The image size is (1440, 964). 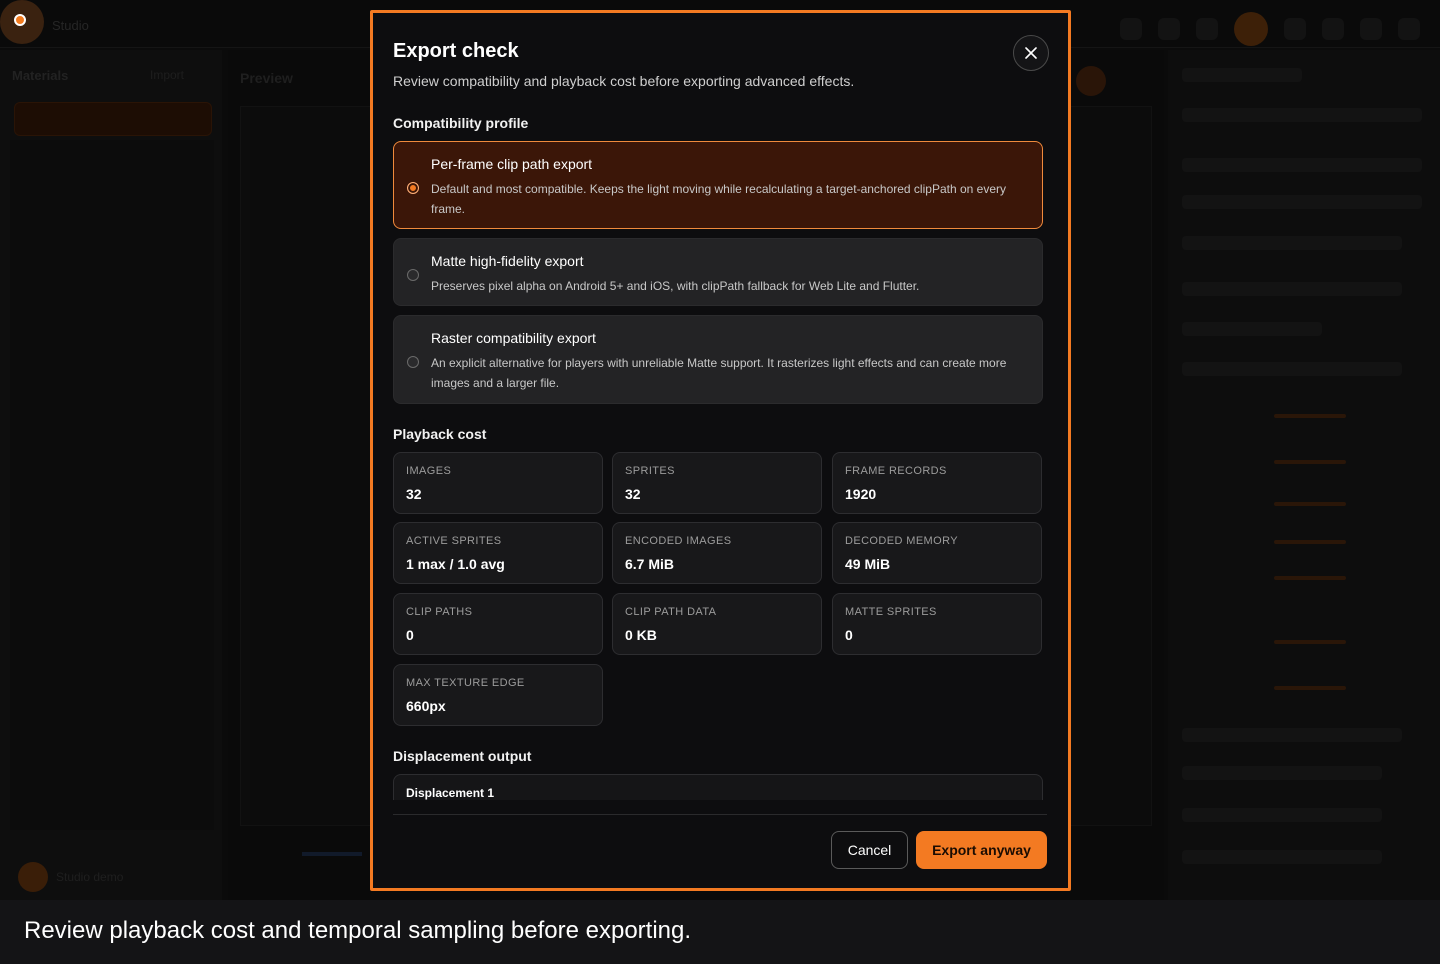 What do you see at coordinates (456, 51) in the screenshot?
I see `dialog-title: Export check` at bounding box center [456, 51].